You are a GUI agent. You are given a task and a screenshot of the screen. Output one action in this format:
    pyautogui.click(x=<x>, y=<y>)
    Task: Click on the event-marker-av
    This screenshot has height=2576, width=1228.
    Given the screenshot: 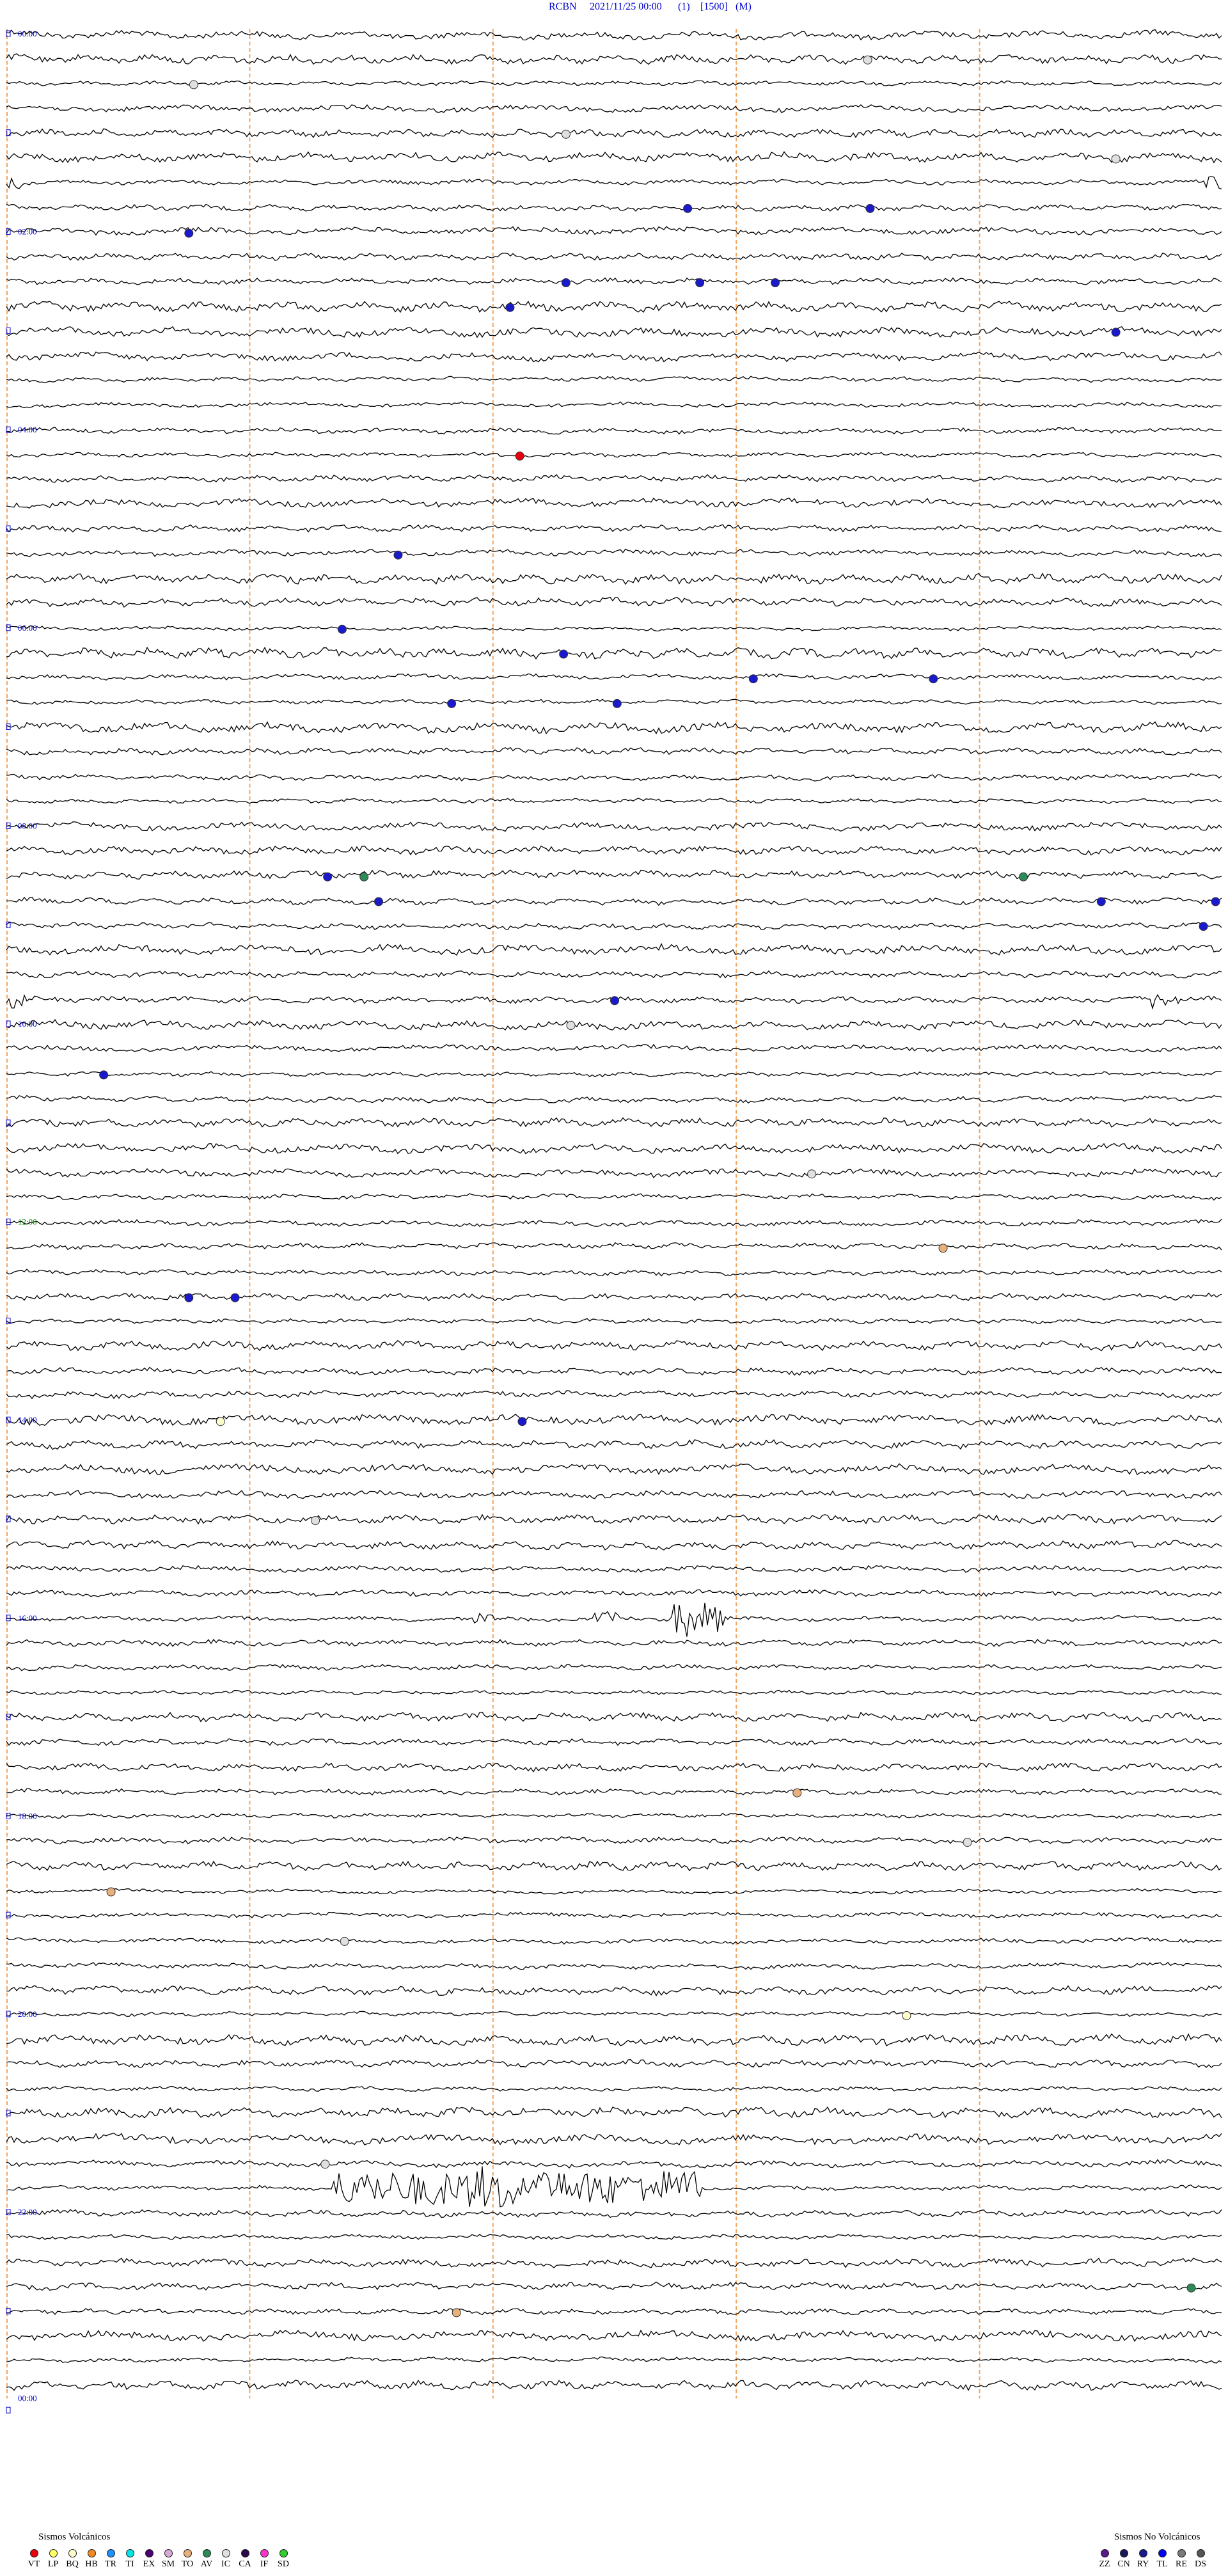 What is the action you would take?
    pyautogui.click(x=1191, y=2288)
    